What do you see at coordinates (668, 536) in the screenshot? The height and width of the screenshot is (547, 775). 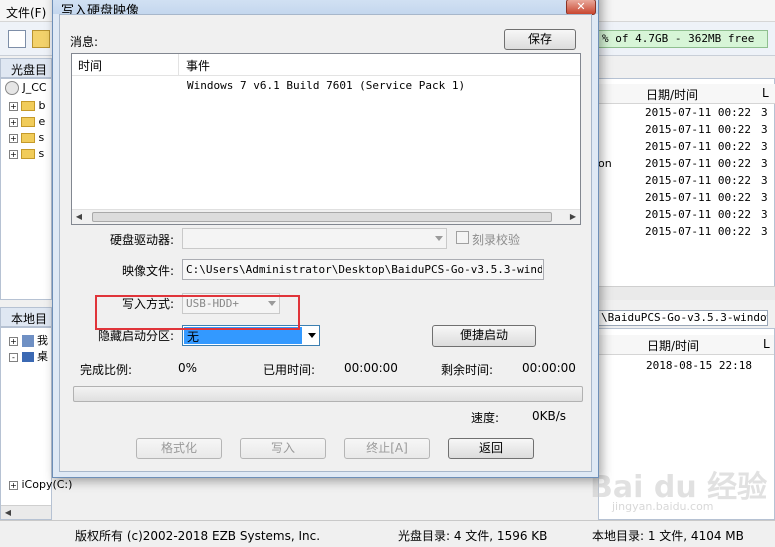 I see `status-local-info: 本地目录: 1 文件, 4104 MB` at bounding box center [668, 536].